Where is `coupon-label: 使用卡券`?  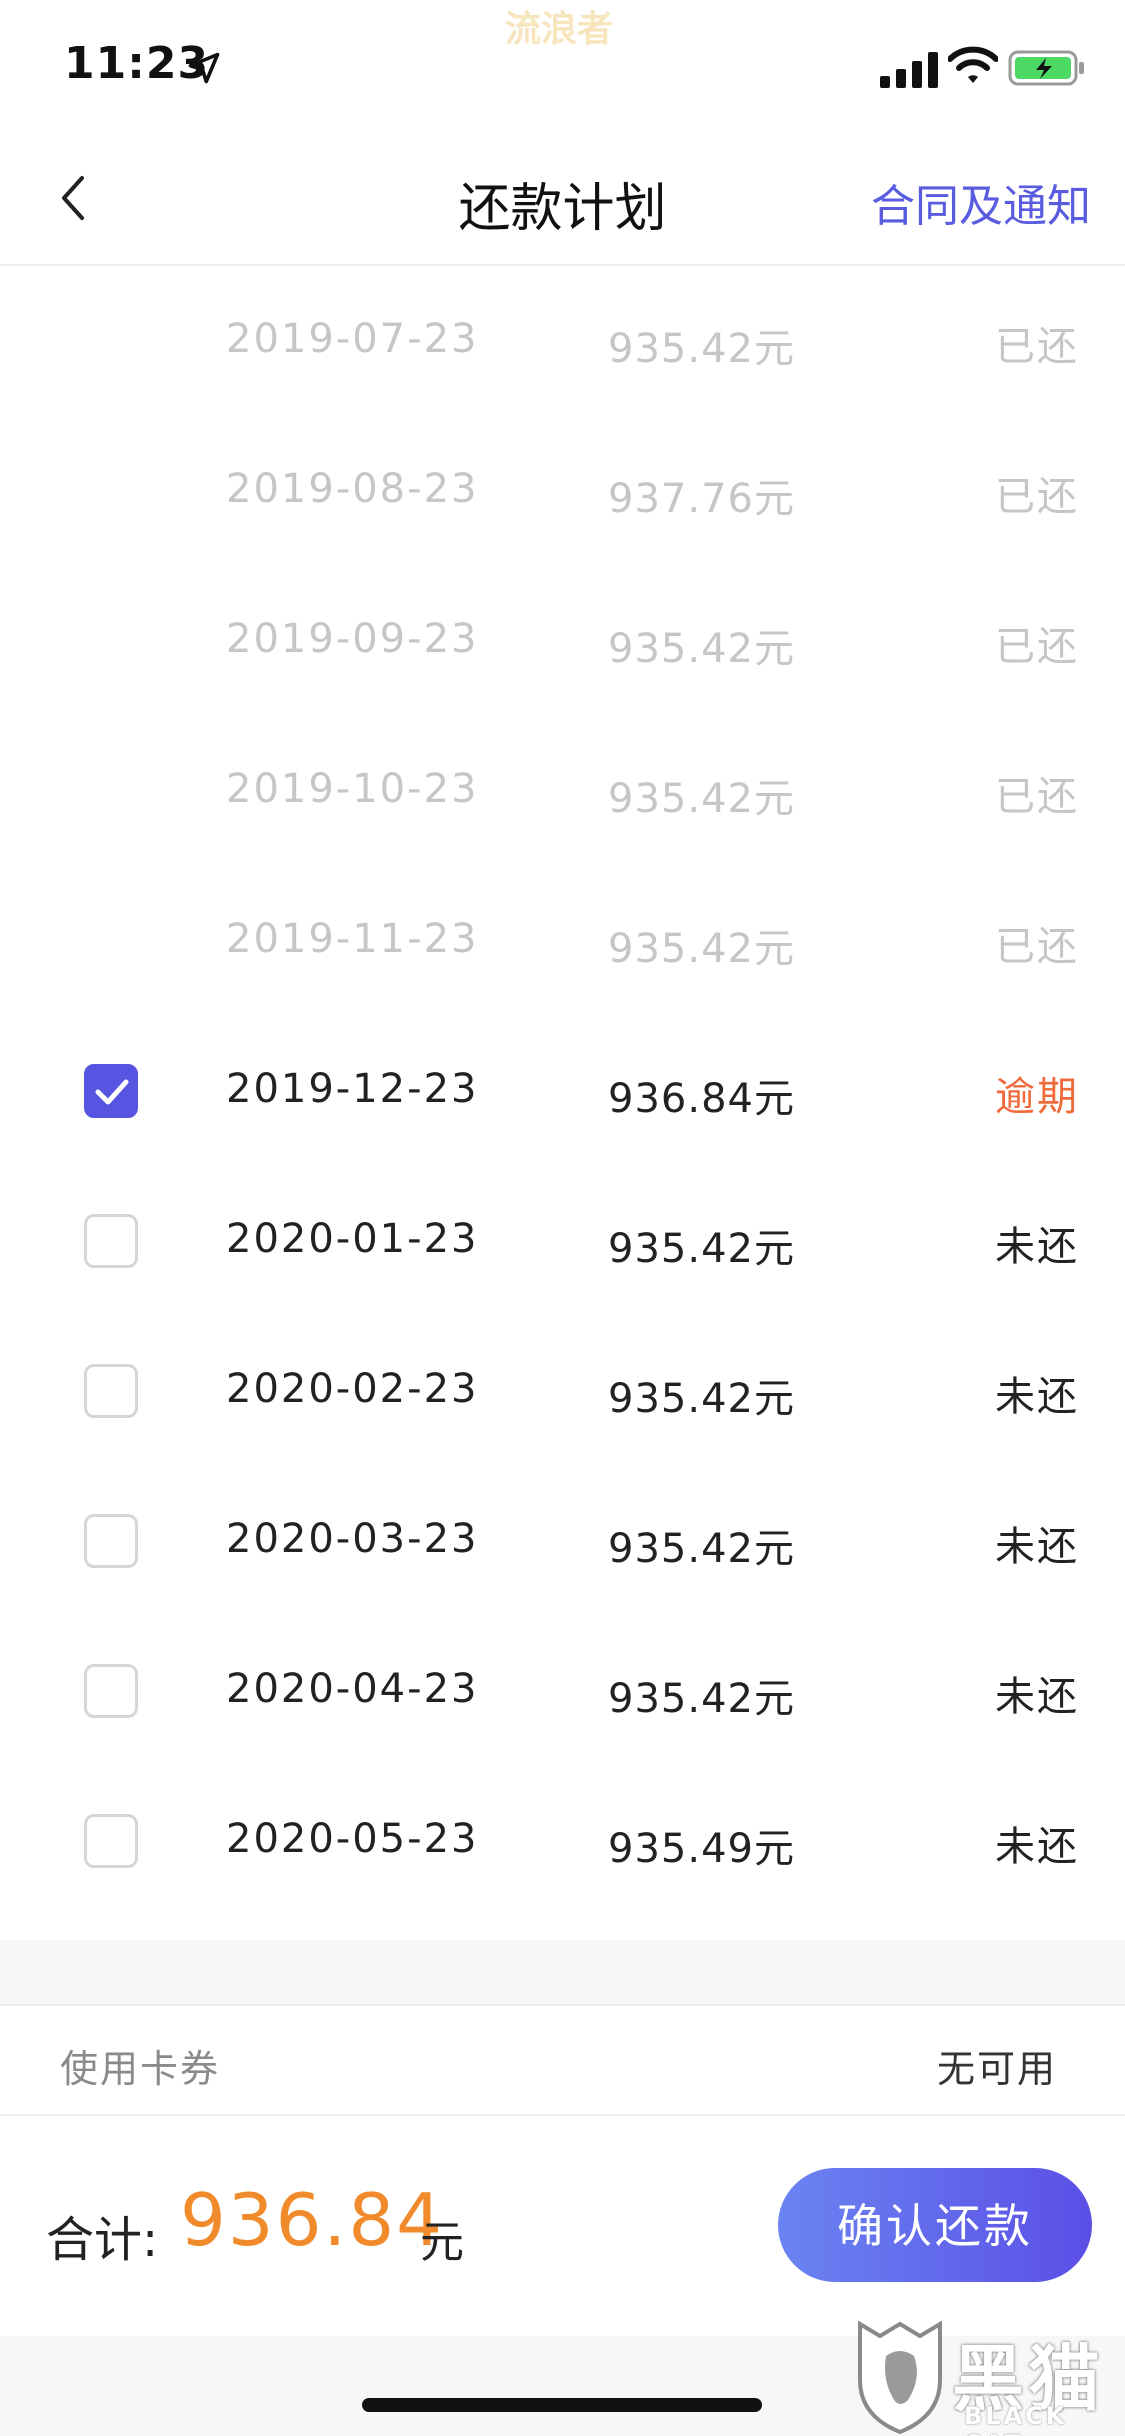 coupon-label: 使用卡券 is located at coordinates (140, 2069).